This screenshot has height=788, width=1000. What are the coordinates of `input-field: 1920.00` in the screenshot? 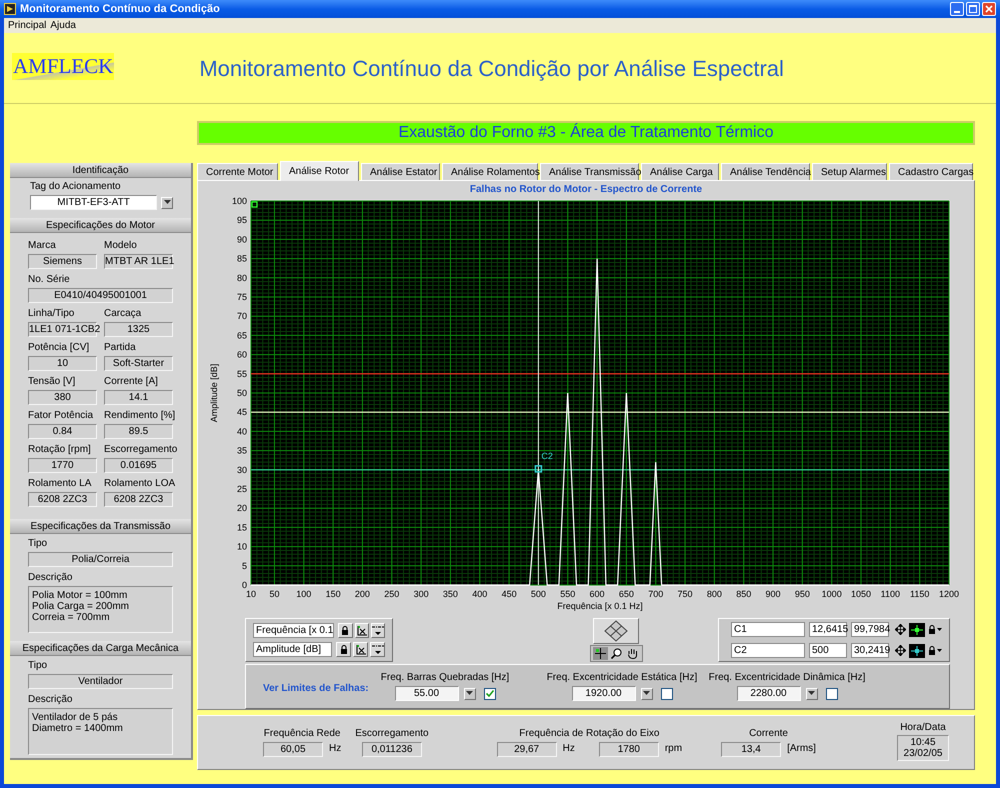 It's located at (604, 693).